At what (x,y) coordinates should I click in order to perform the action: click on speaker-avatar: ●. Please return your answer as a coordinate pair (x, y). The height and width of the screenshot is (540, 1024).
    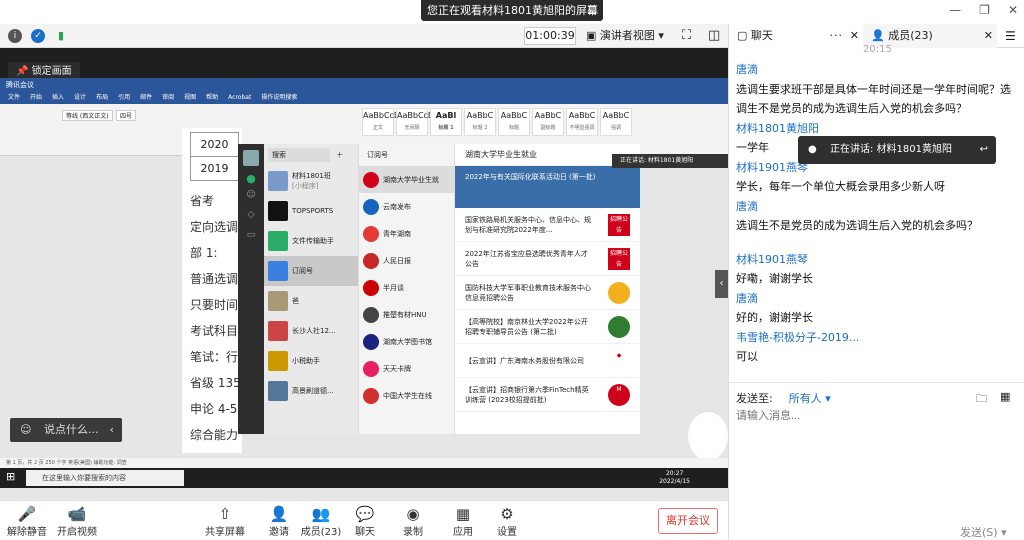
    Looking at the image, I should click on (812, 149).